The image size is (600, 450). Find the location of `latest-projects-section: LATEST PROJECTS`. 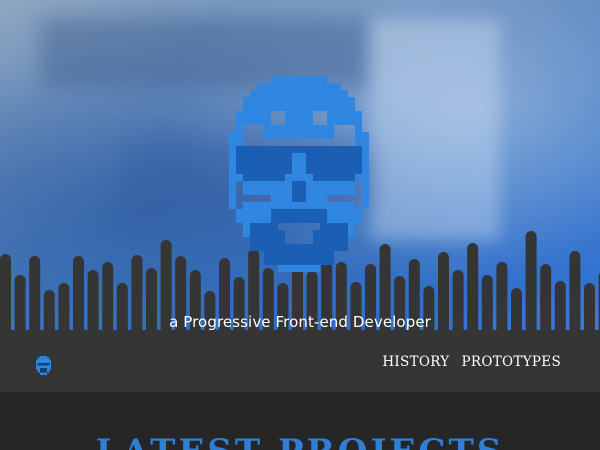

latest-projects-section: LATEST PROJECTS is located at coordinates (300, 421).